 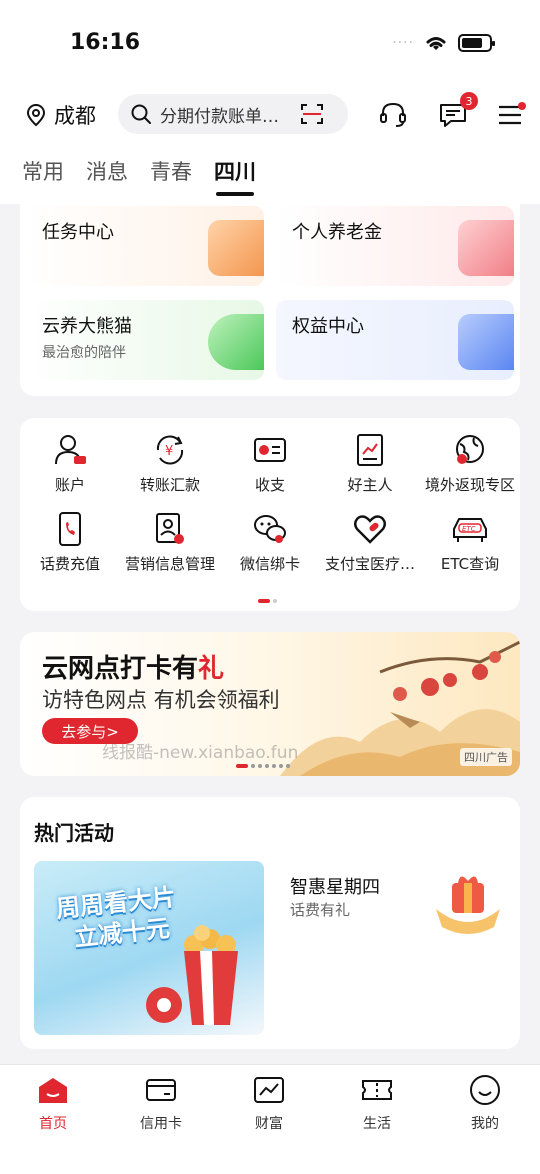 What do you see at coordinates (476, 43) in the screenshot?
I see `battery-icon` at bounding box center [476, 43].